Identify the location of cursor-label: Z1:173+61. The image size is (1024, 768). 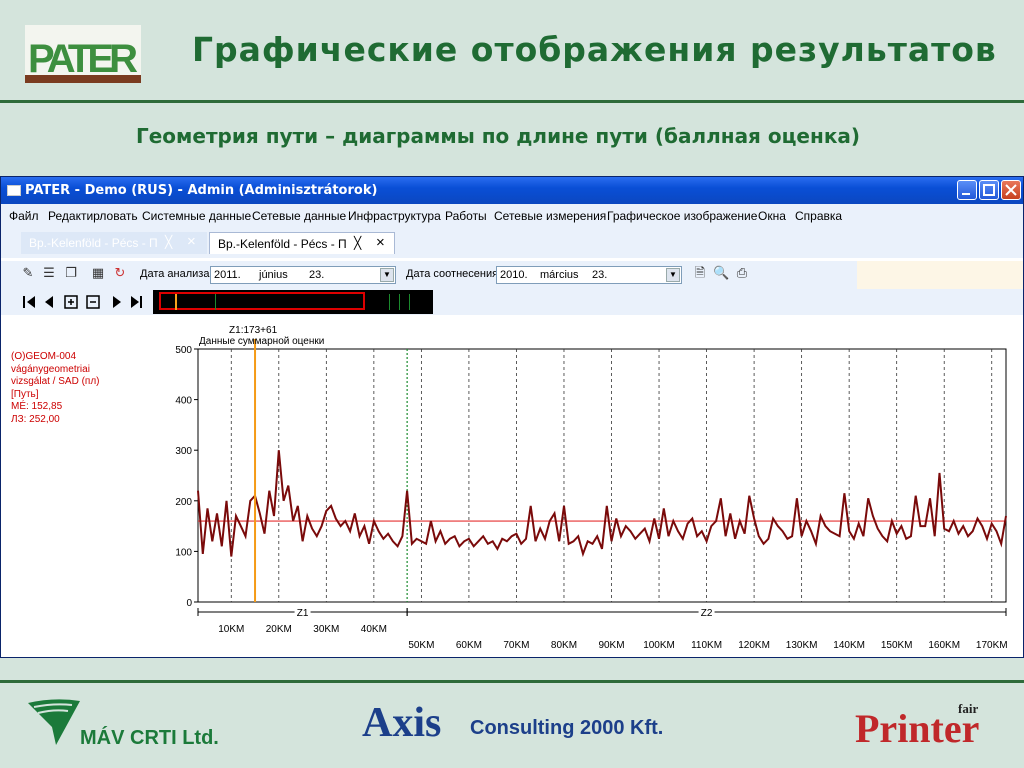
(253, 330).